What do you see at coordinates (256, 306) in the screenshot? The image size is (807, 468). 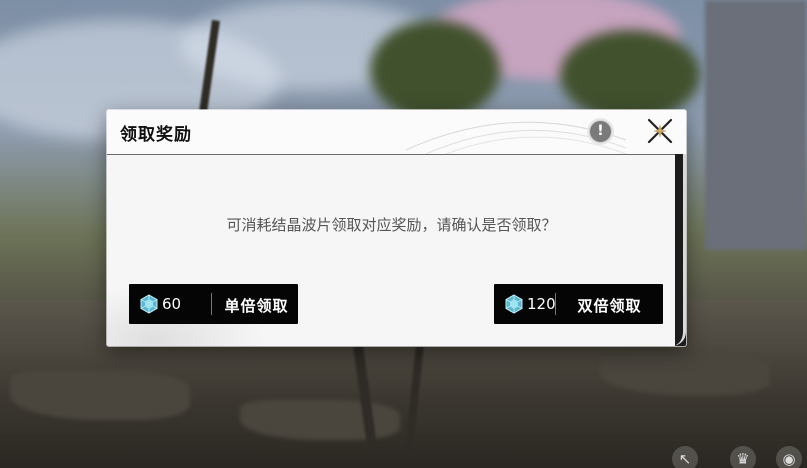 I see `button-label: 单倍领取` at bounding box center [256, 306].